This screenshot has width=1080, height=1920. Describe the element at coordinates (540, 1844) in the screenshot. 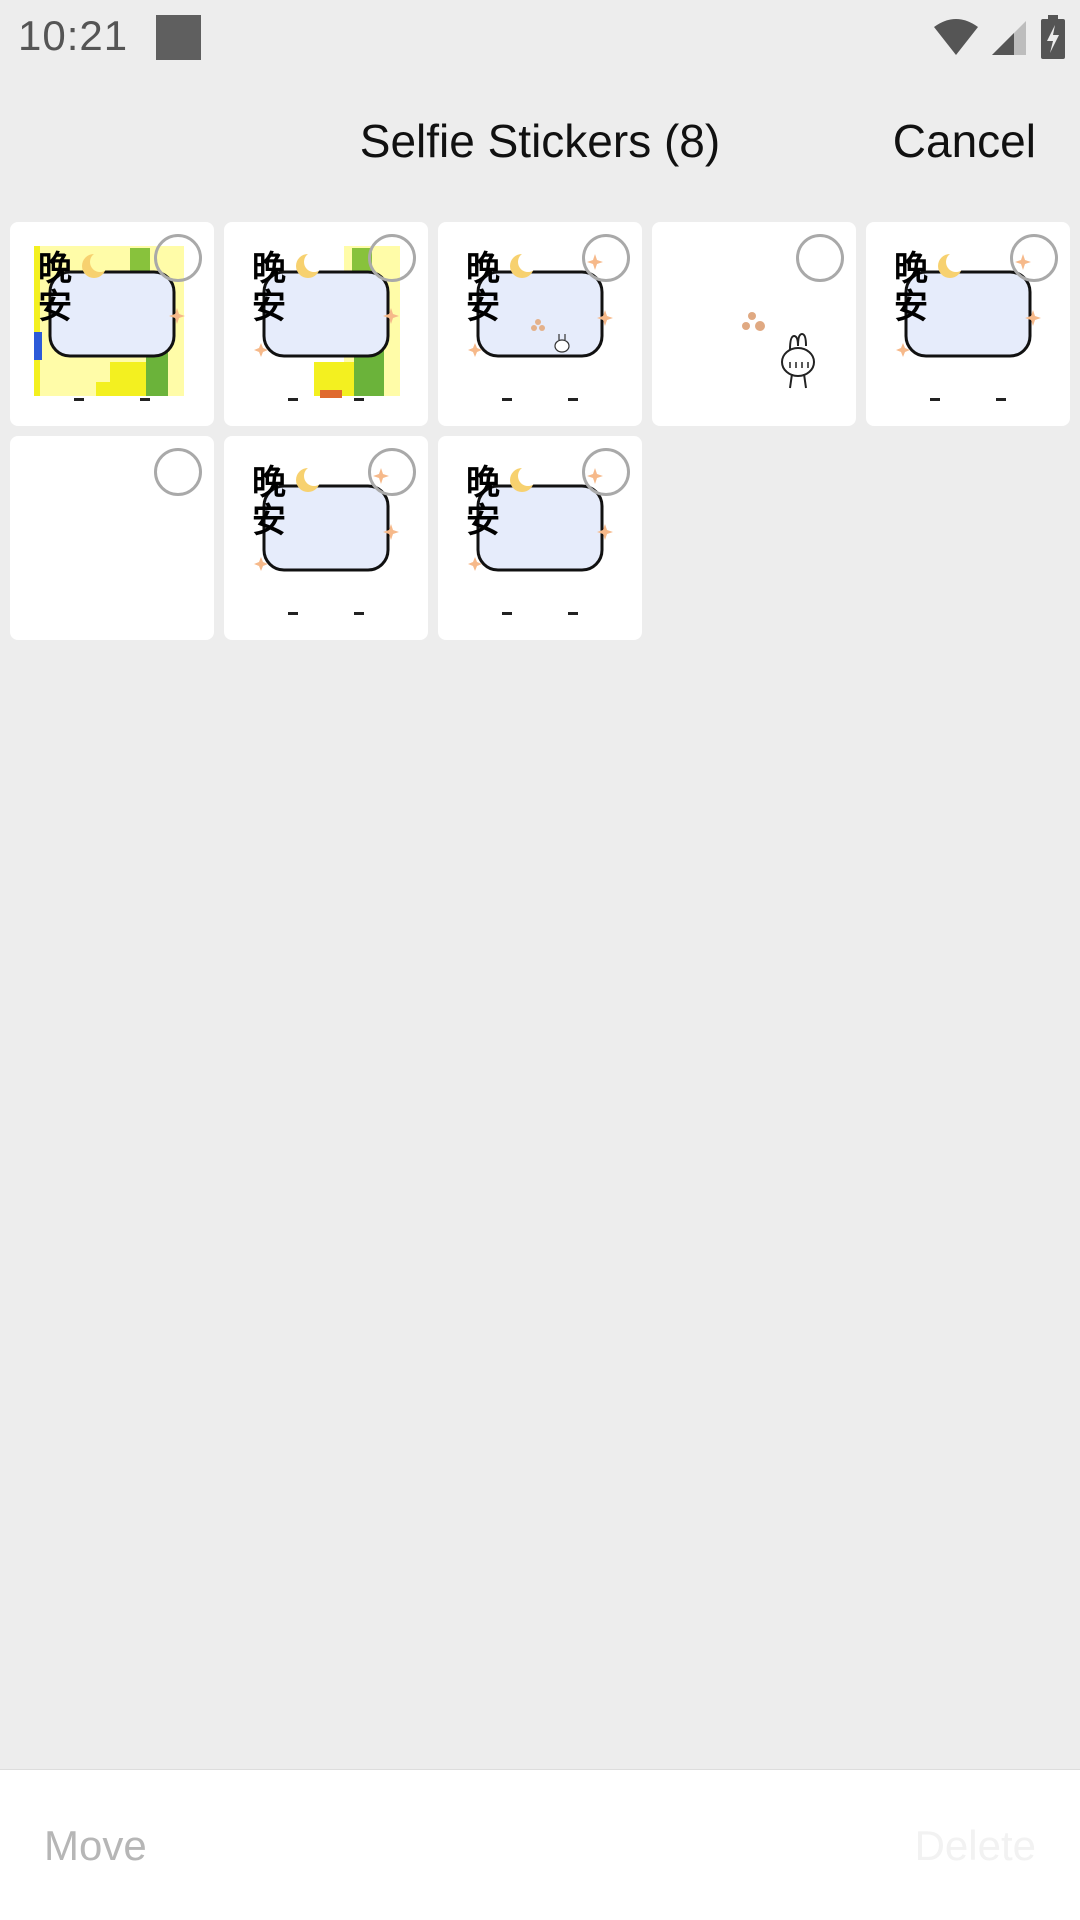

I see `bottom-action-bar: Move Delete` at that location.